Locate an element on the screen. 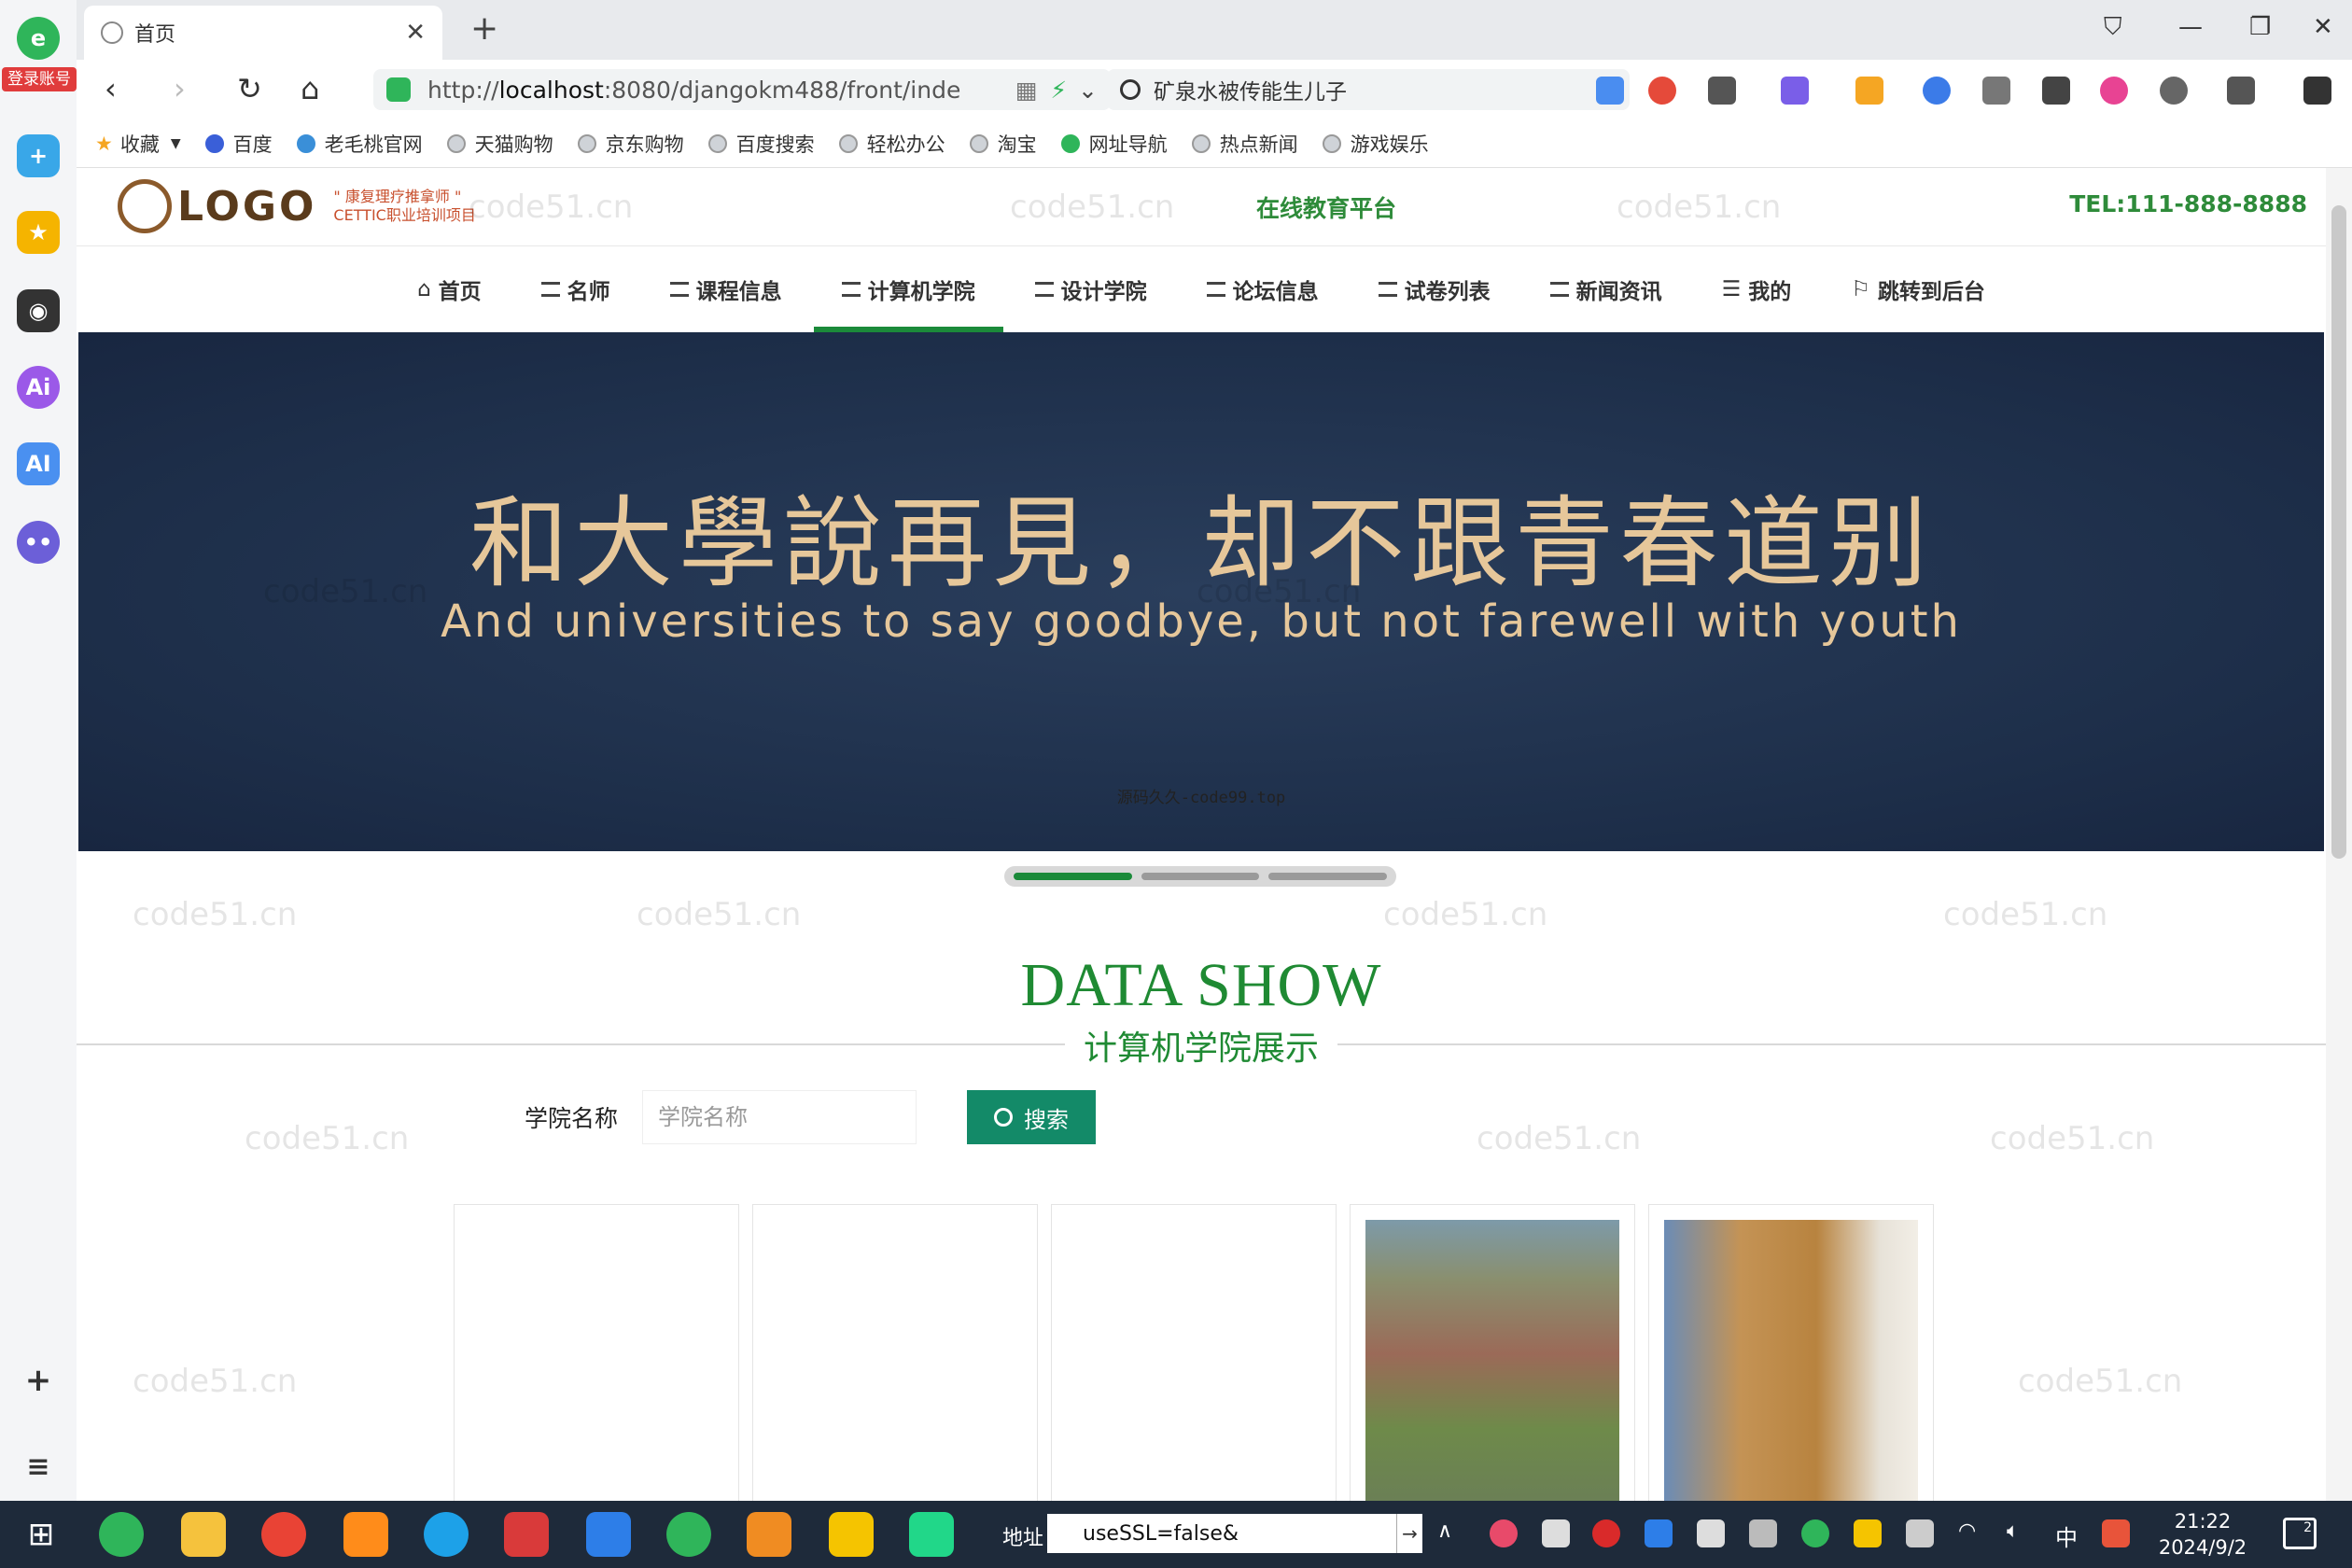 The width and height of the screenshot is (2352, 1568). menu-item-teachers: 名师 is located at coordinates (575, 289).